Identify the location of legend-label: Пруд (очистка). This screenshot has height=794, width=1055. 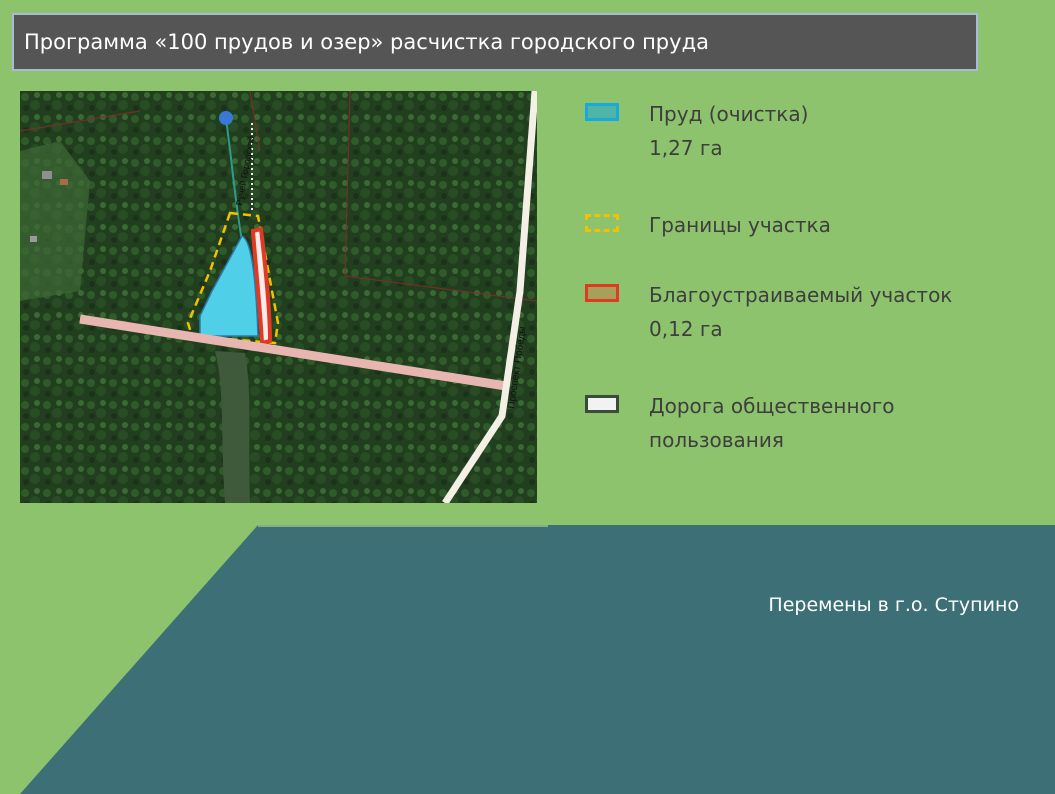
(729, 114).